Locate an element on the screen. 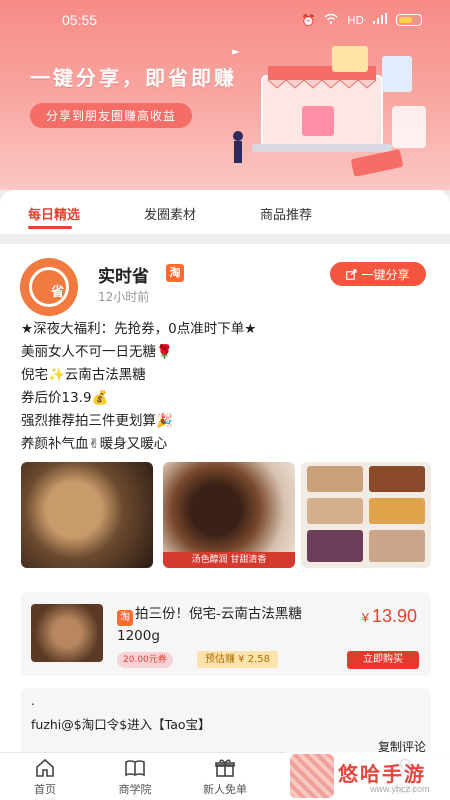  command-box: . fuzhi@$淘口令$进入【Tao宝】 is located at coordinates (226, 723).